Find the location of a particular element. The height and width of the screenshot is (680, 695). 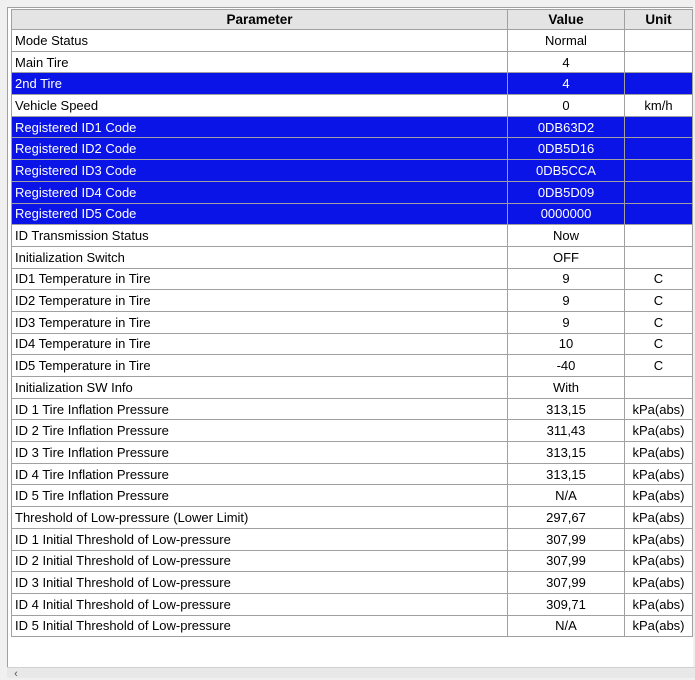

row-parameter-cell: ID 5 Tire Inflation Pressure is located at coordinates (259, 496).